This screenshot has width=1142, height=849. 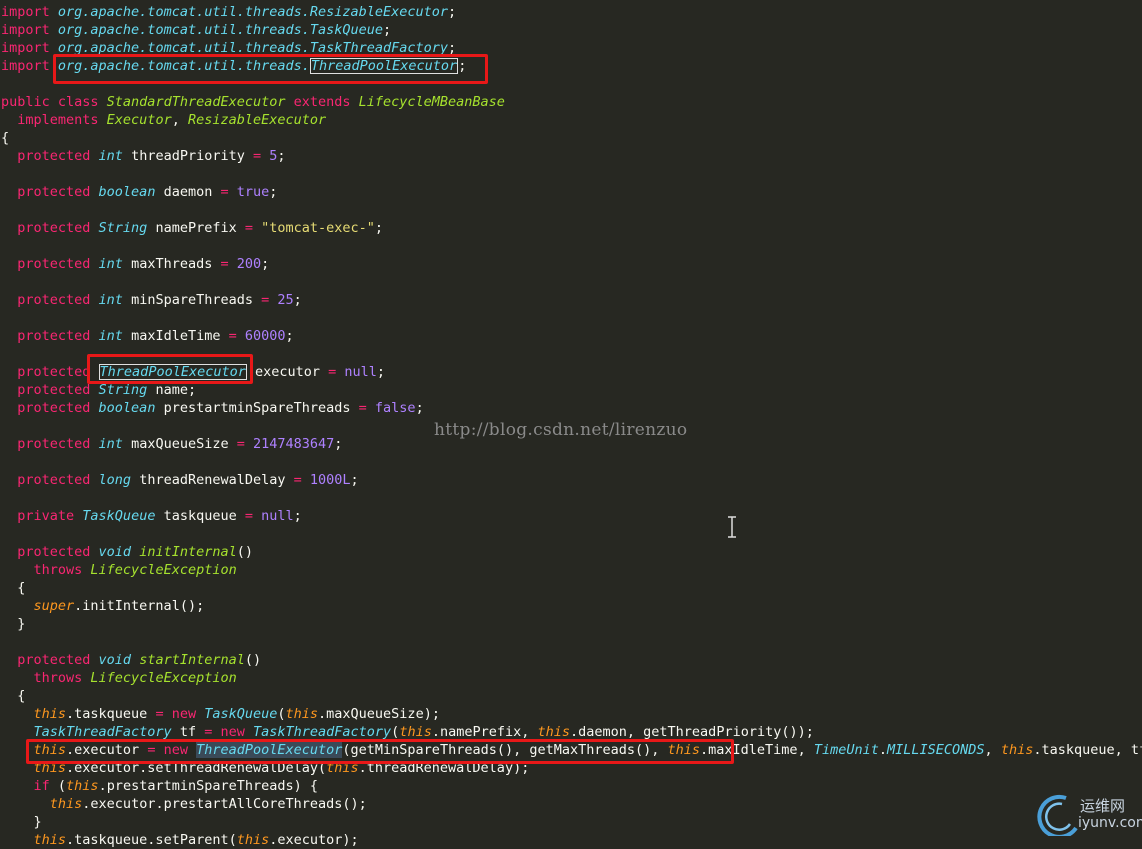 What do you see at coordinates (571, 552) in the screenshot?
I see `code-line: protected void initInternal()` at bounding box center [571, 552].